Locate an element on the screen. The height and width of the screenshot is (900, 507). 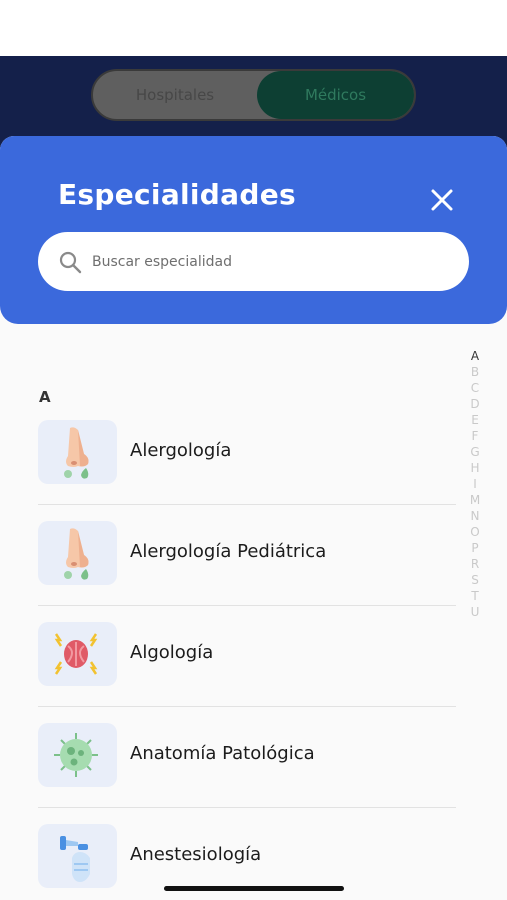
item-label: Algología is located at coordinates (172, 652).